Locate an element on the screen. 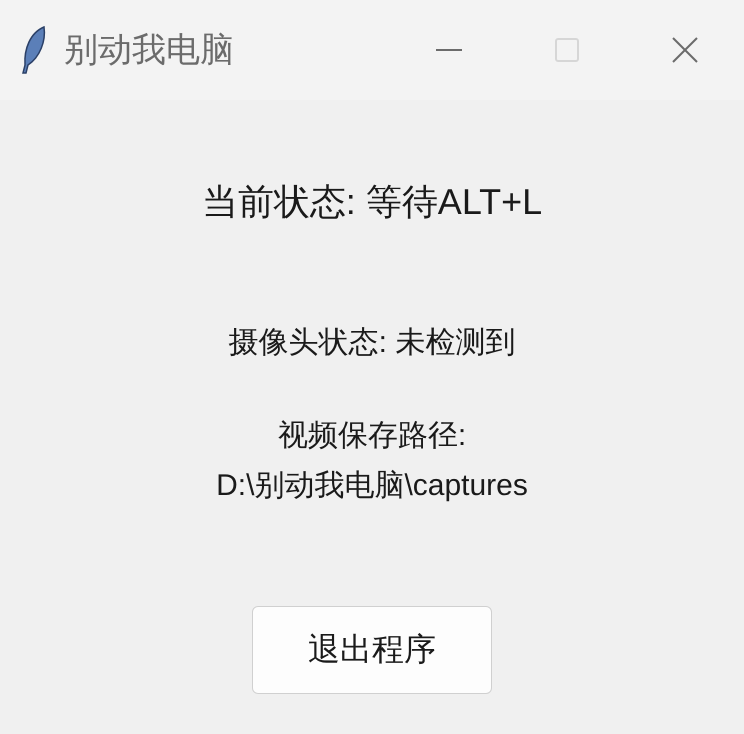  camera-status-text: 摄像头状态: 未检测到 is located at coordinates (372, 343).